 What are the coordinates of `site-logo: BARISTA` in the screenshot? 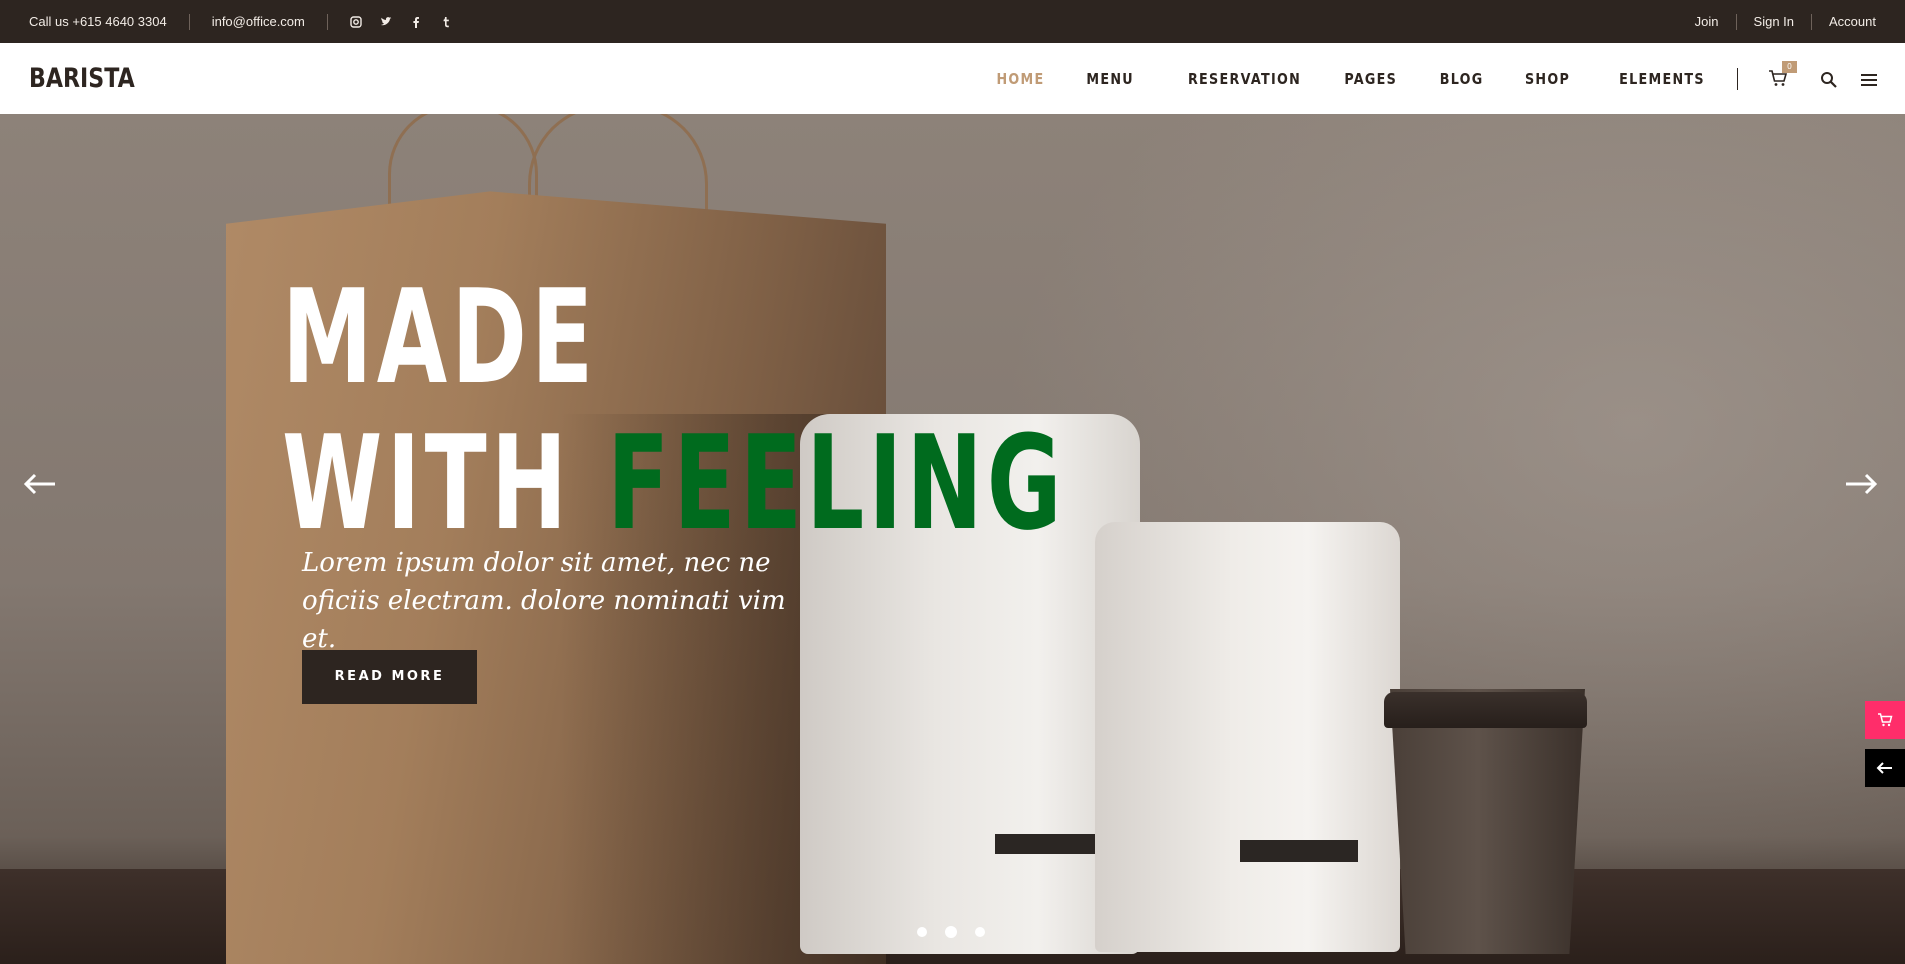 It's located at (82, 78).